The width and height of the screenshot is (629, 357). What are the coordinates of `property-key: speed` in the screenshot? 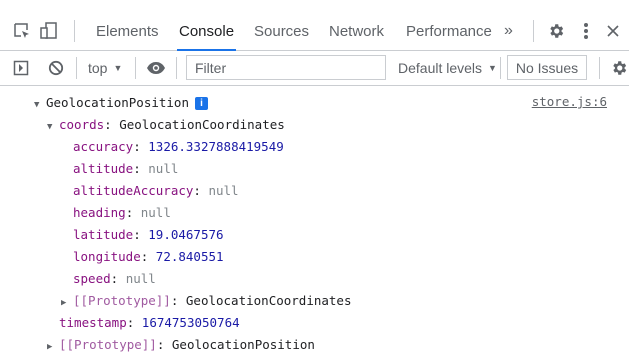 It's located at (92, 278).